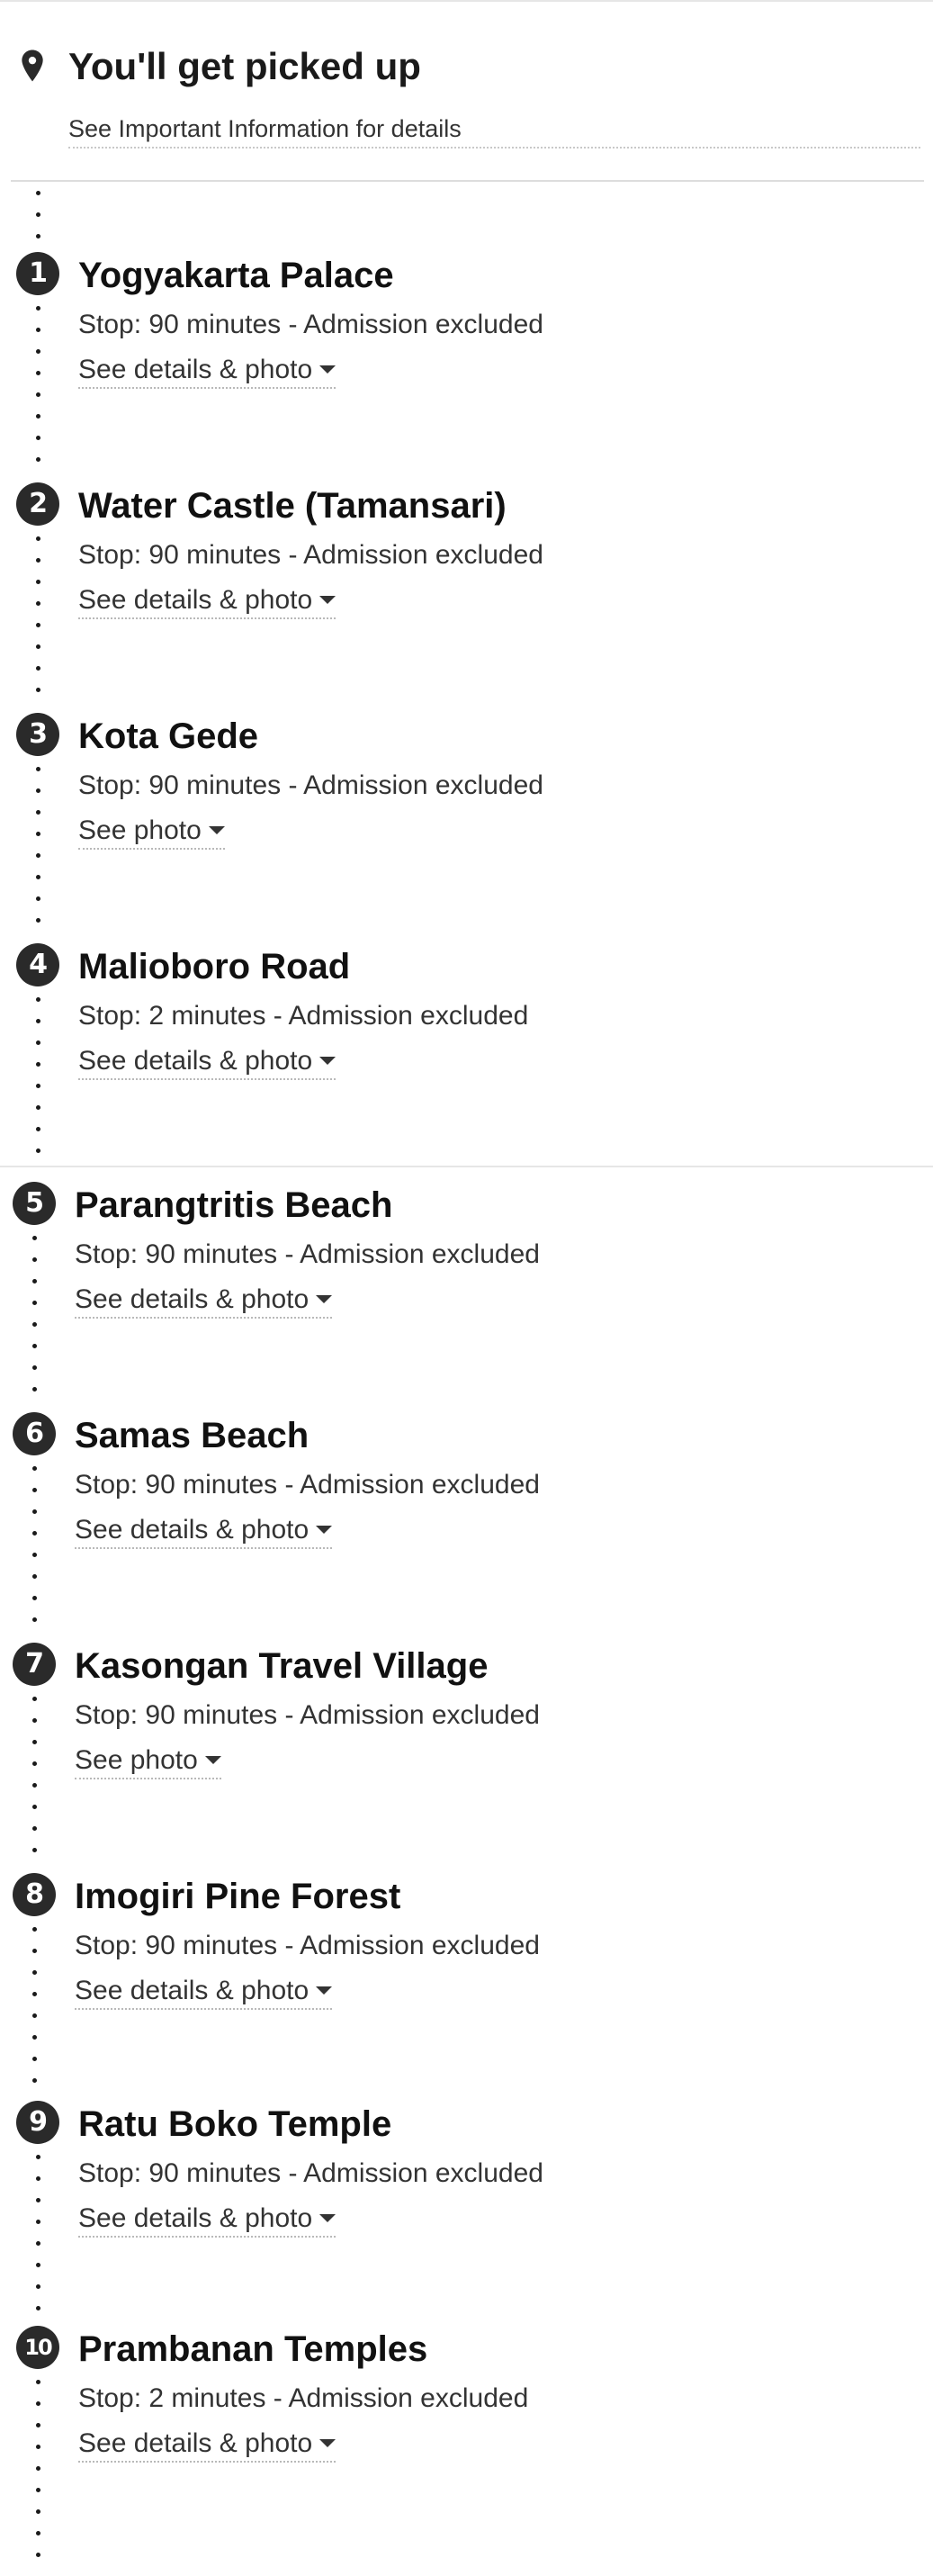 This screenshot has height=2576, width=933. I want to click on stop-number-badge: 10, so click(37, 2347).